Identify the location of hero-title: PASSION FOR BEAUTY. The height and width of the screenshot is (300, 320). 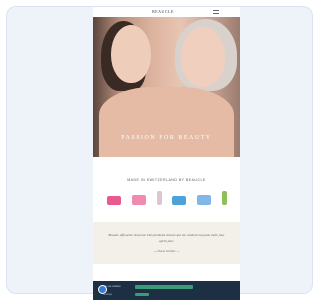
(166, 138).